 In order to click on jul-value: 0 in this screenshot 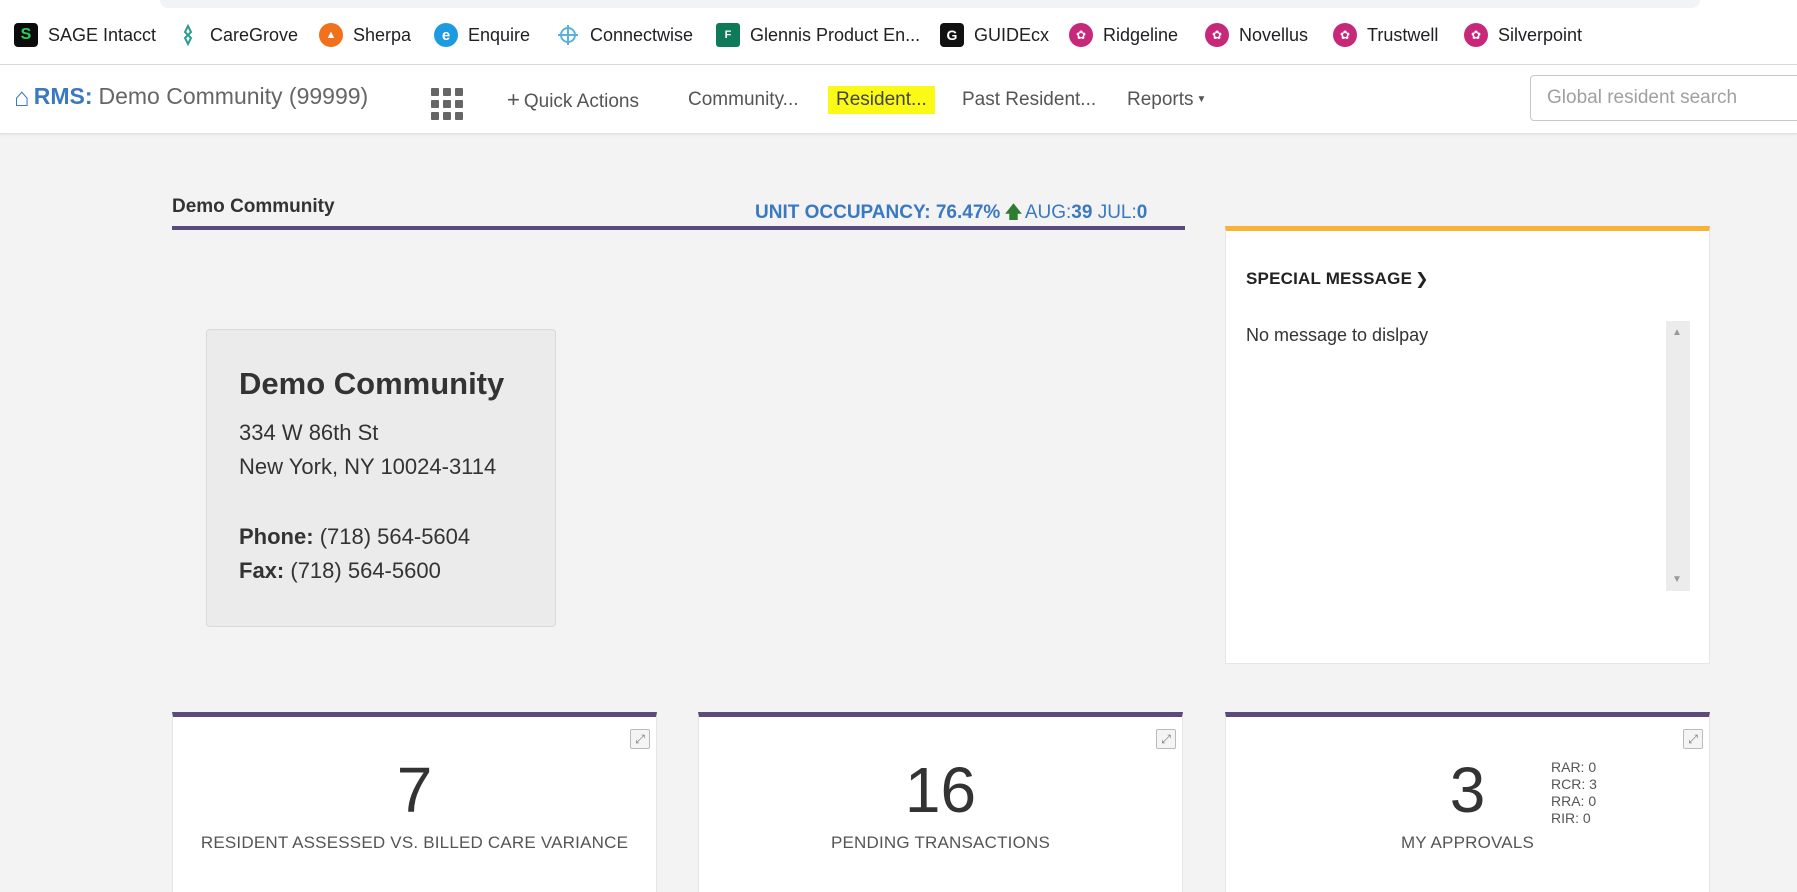, I will do `click(1142, 212)`.